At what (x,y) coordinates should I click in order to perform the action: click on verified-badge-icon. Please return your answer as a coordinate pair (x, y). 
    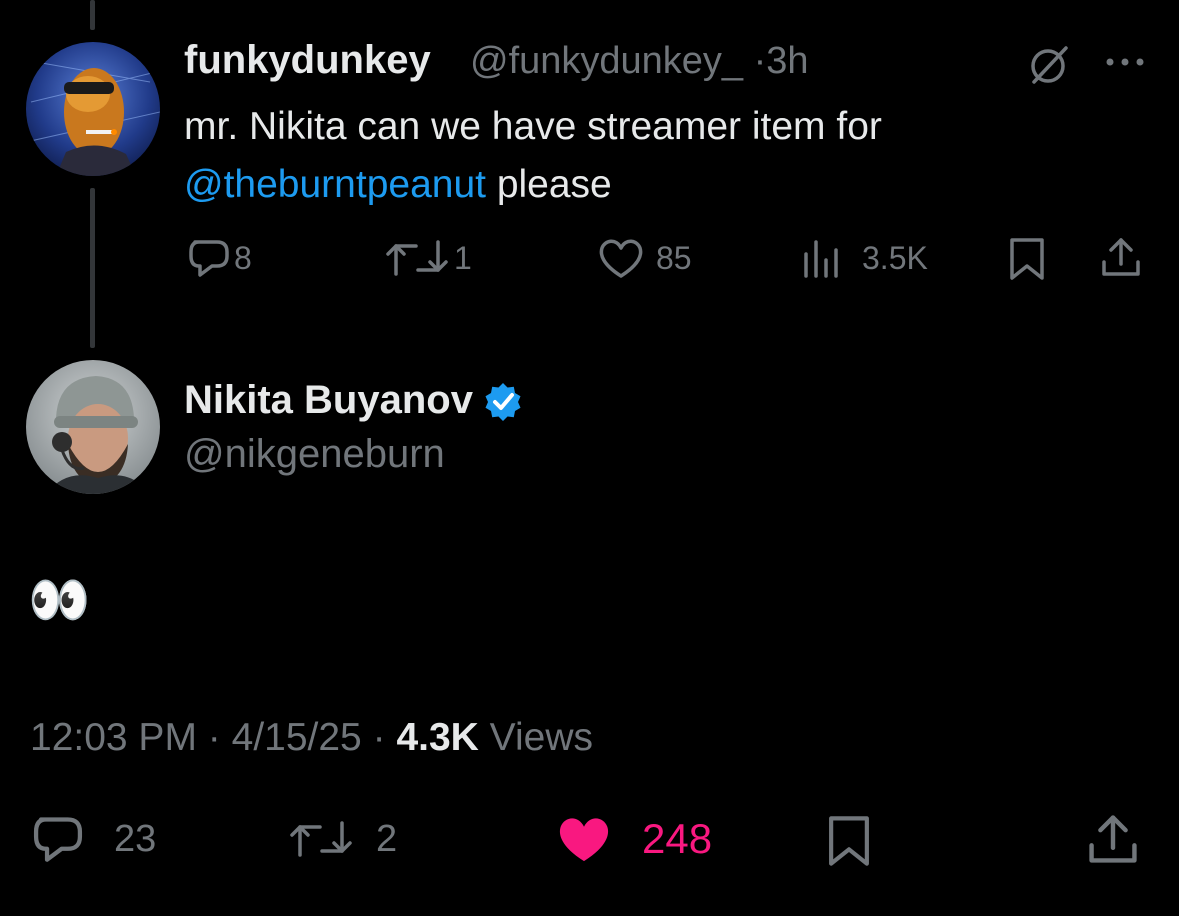
    Looking at the image, I should click on (503, 401).